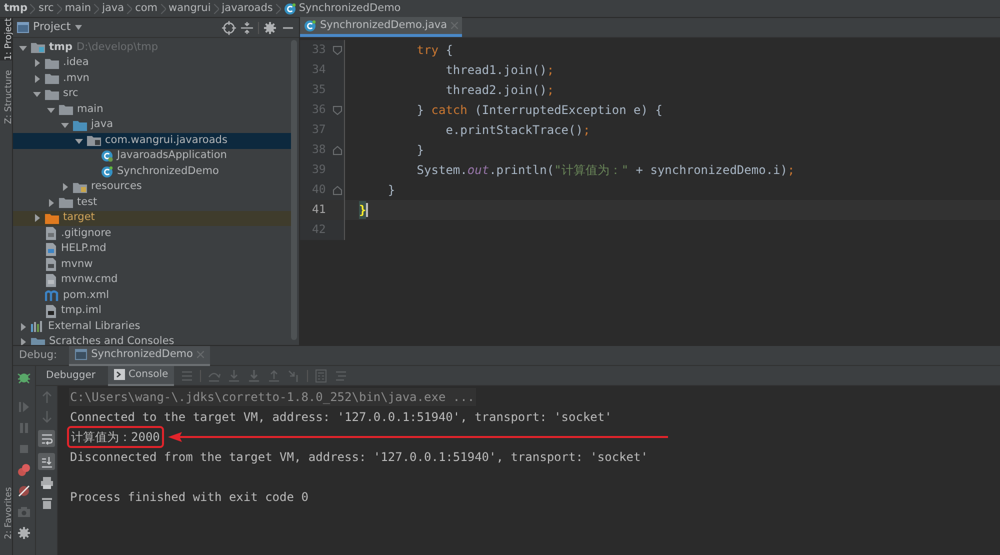 The width and height of the screenshot is (1000, 555). What do you see at coordinates (23, 48) in the screenshot?
I see `expand-arrow-icon` at bounding box center [23, 48].